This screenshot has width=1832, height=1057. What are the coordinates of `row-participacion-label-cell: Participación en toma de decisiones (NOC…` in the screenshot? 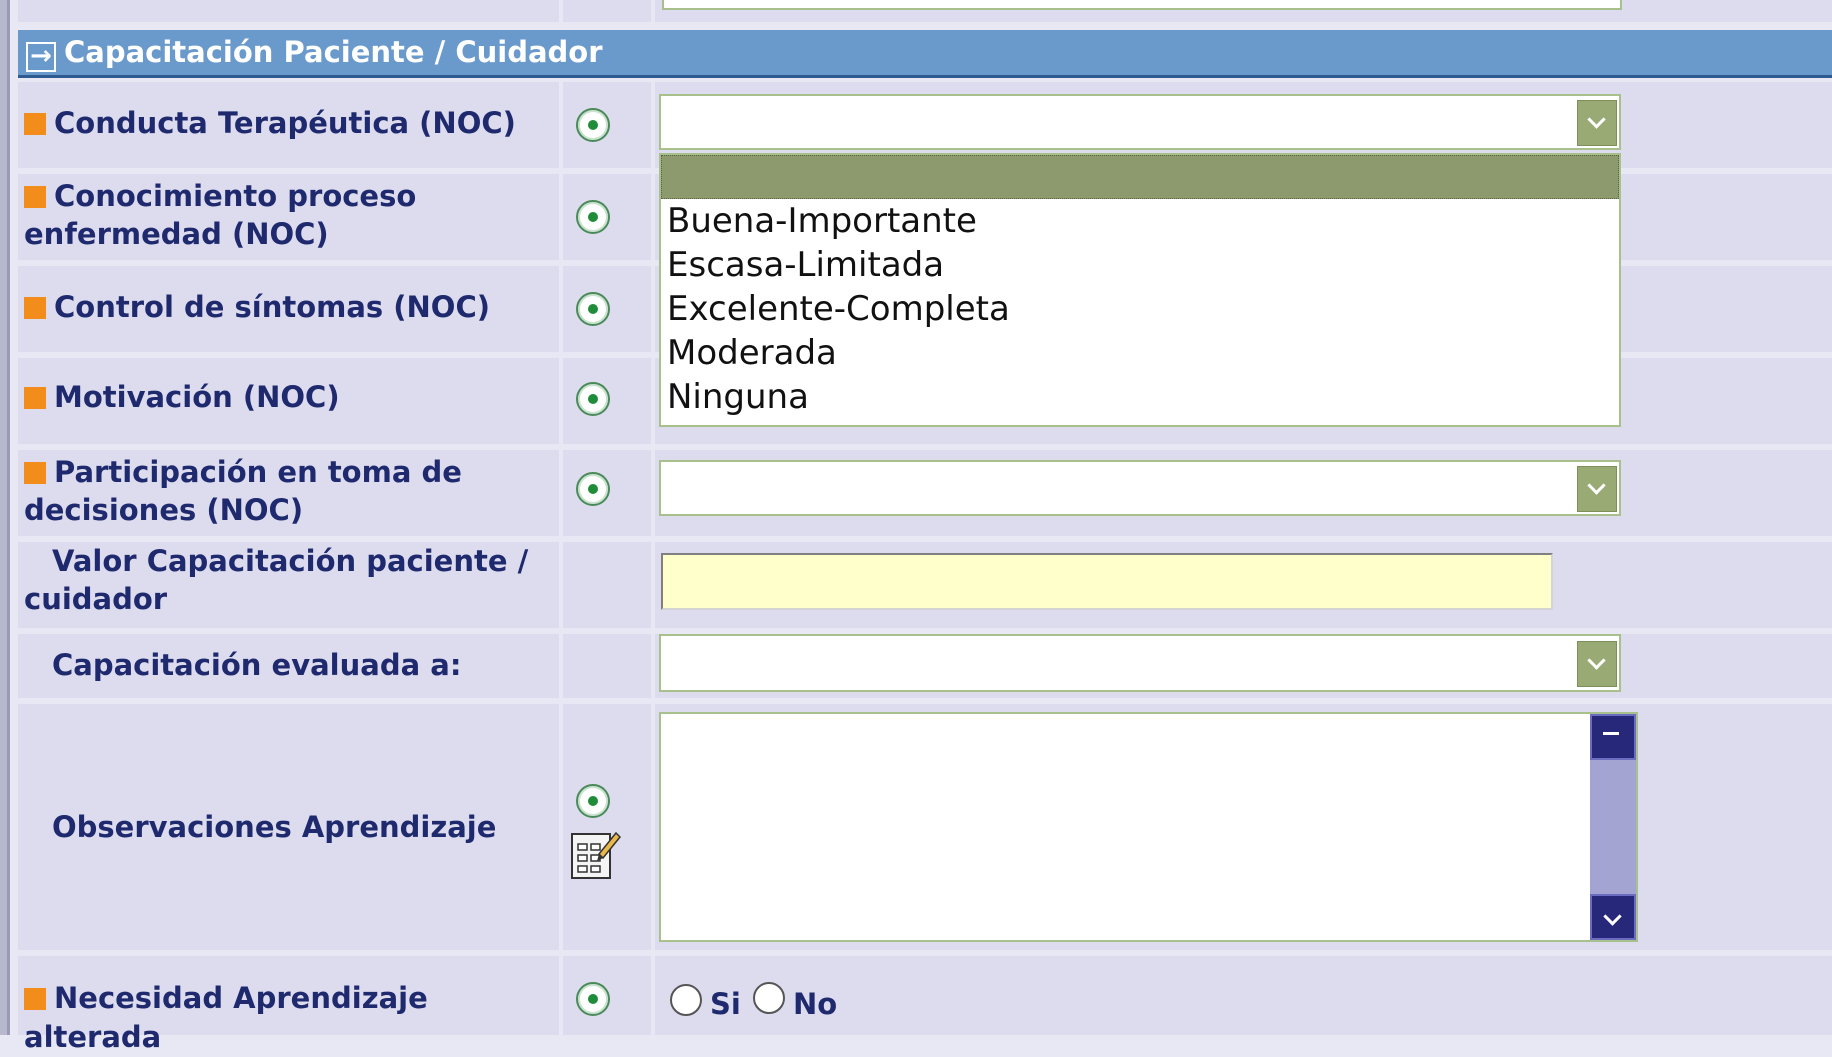 It's located at (288, 493).